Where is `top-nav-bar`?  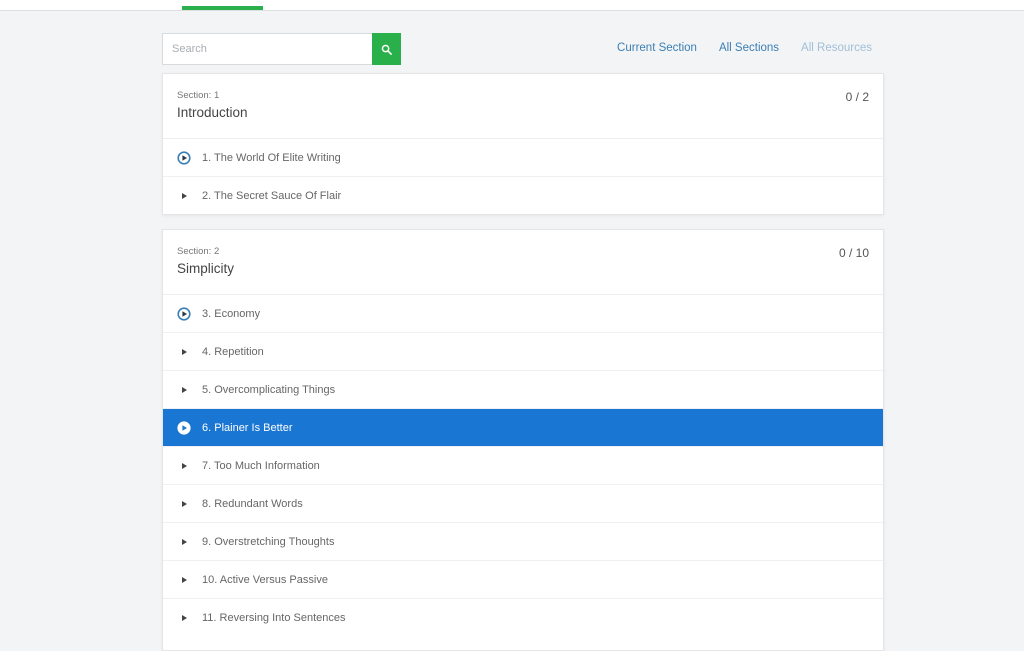 top-nav-bar is located at coordinates (512, 5).